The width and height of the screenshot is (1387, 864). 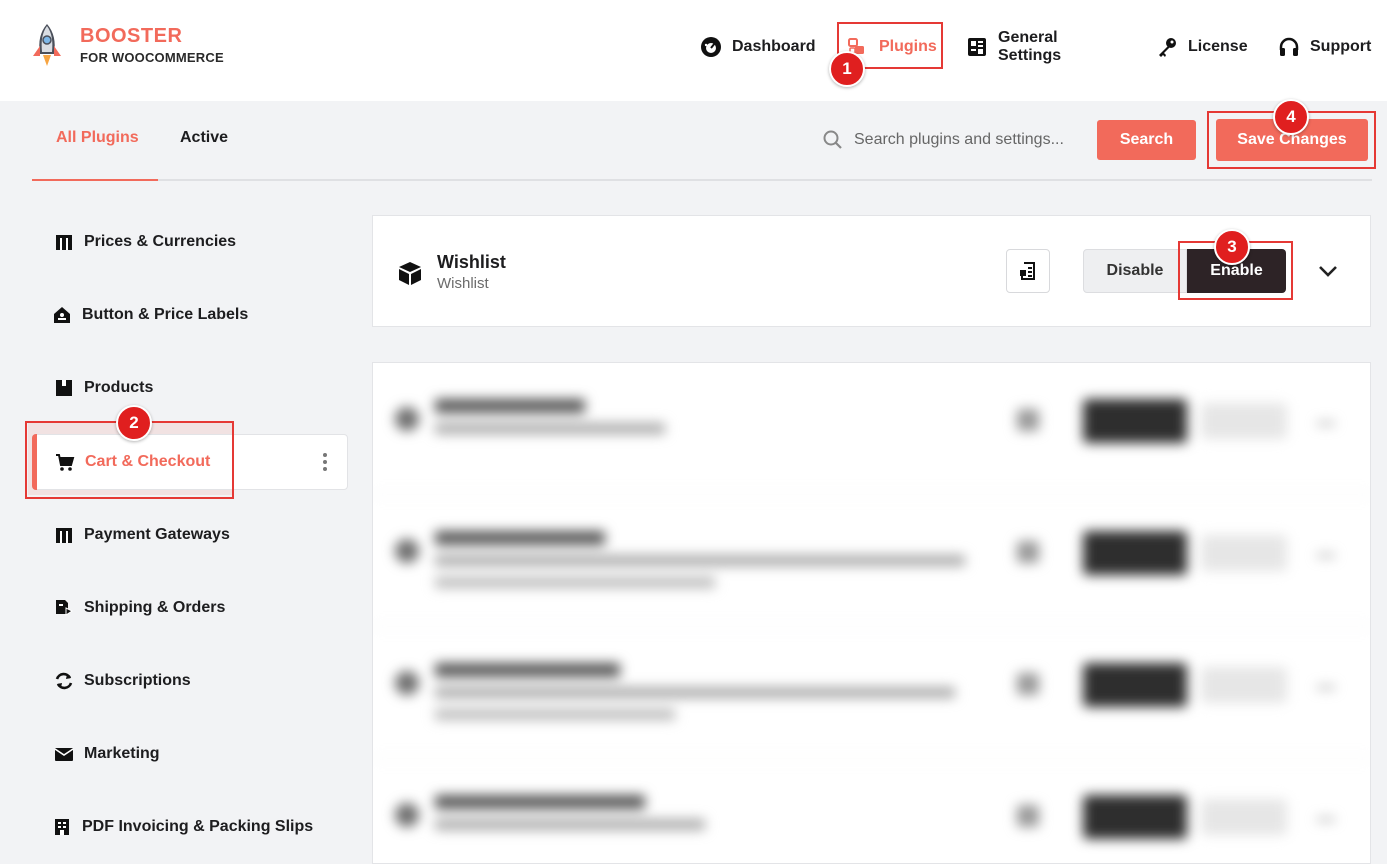 I want to click on brand-tagline: FOR WOOCOMMERCE, so click(x=152, y=57).